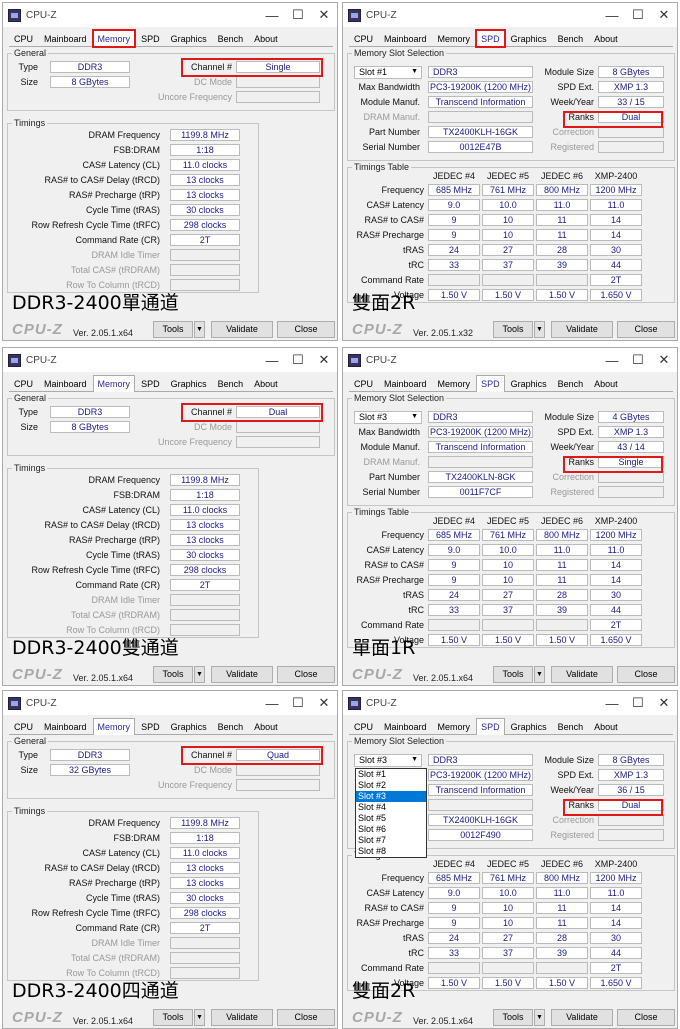 The height and width of the screenshot is (1029, 680). What do you see at coordinates (391, 807) in the screenshot?
I see `slot-option: Slot #4` at bounding box center [391, 807].